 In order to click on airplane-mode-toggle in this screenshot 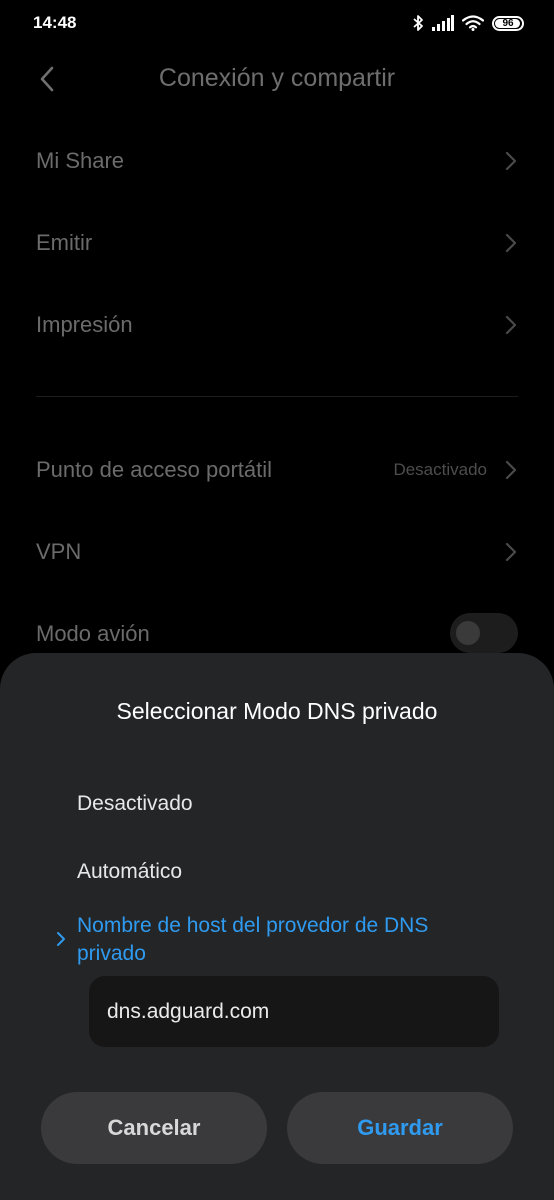, I will do `click(484, 633)`.